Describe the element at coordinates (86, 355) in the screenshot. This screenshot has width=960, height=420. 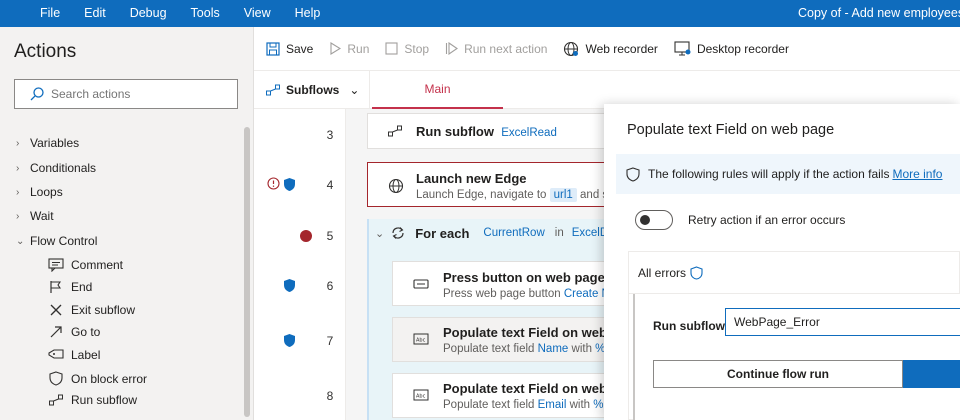
I see `action-label-text: Label` at that location.